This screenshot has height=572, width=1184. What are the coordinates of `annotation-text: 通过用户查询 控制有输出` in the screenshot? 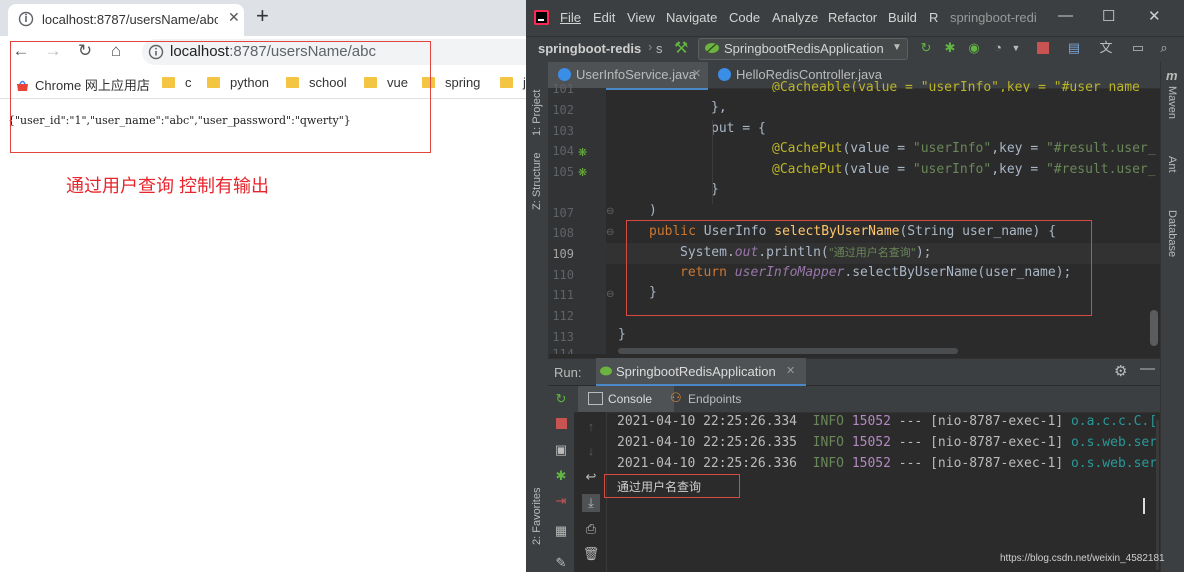 It's located at (167, 186).